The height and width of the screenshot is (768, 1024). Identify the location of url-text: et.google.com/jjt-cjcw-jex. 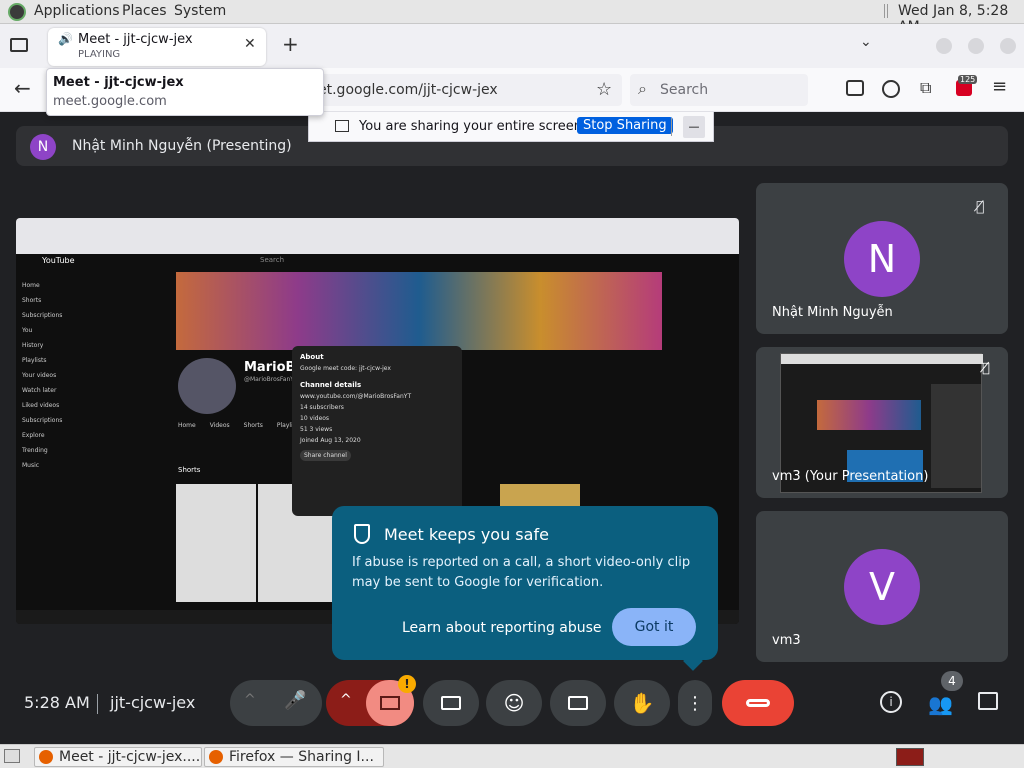
(408, 90).